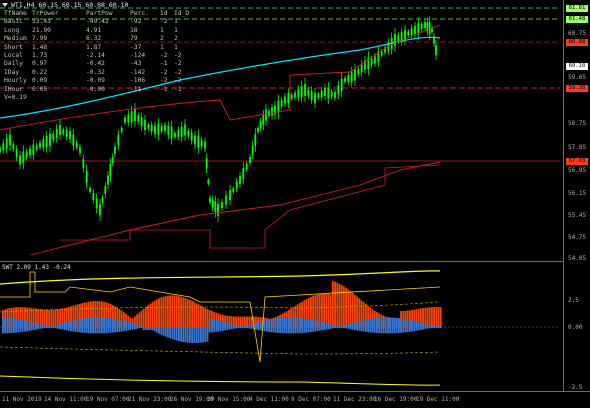 The height and width of the screenshot is (408, 590). What do you see at coordinates (136, 64) in the screenshot?
I see `table-cell: -43` at bounding box center [136, 64].